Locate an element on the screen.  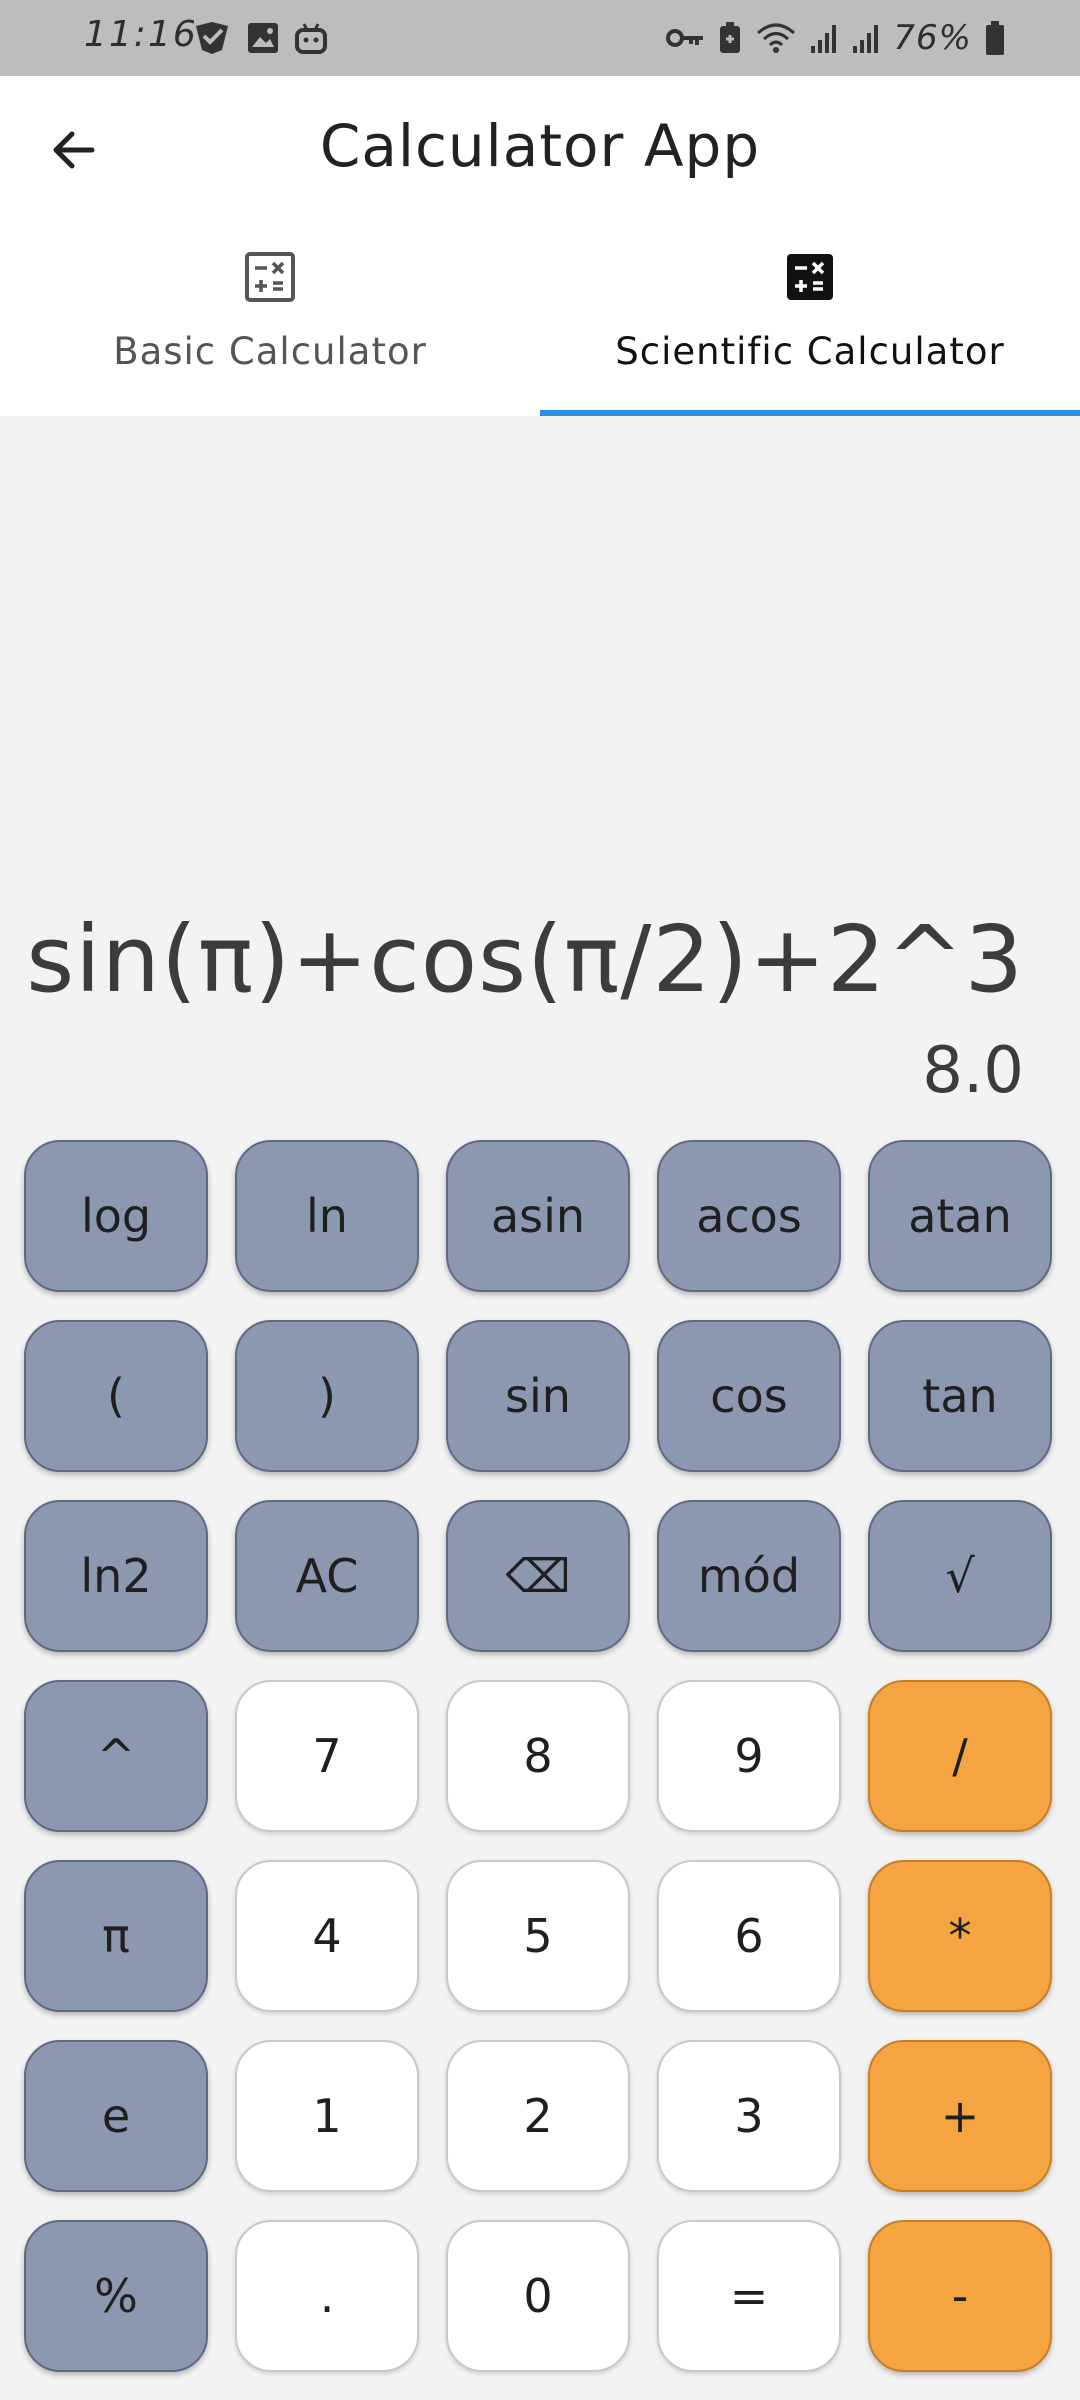
plus-key: + is located at coordinates (960, 2116).